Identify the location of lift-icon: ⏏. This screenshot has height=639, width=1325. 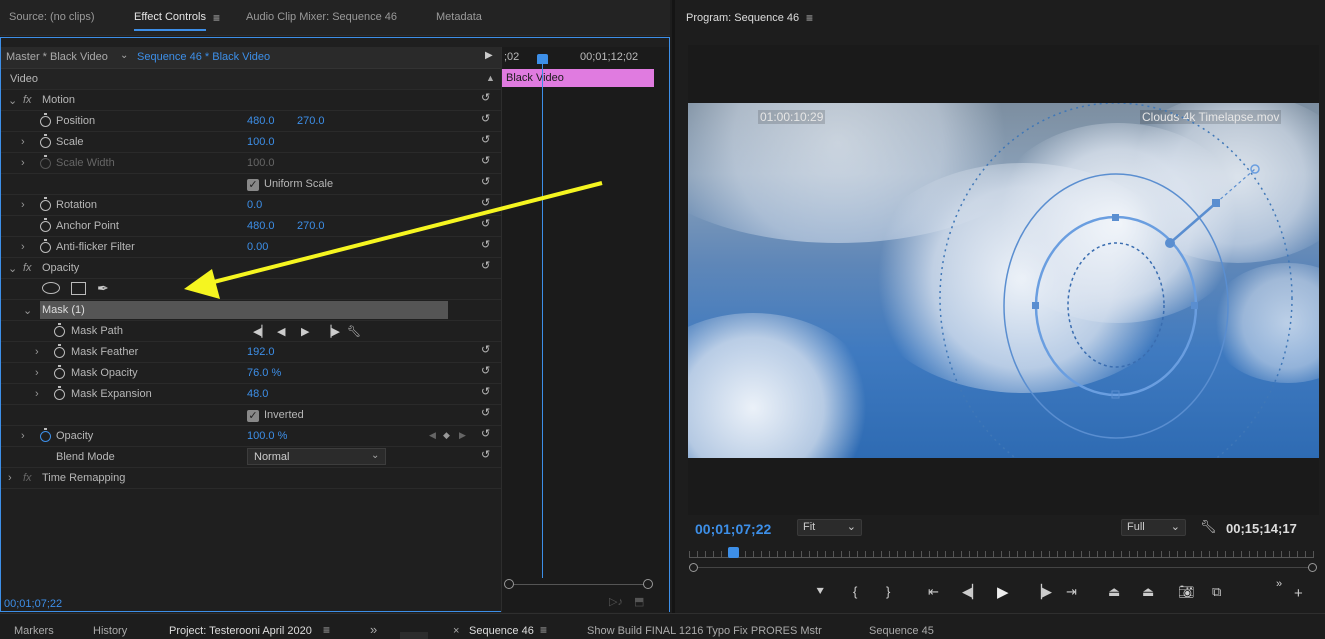
(1114, 592).